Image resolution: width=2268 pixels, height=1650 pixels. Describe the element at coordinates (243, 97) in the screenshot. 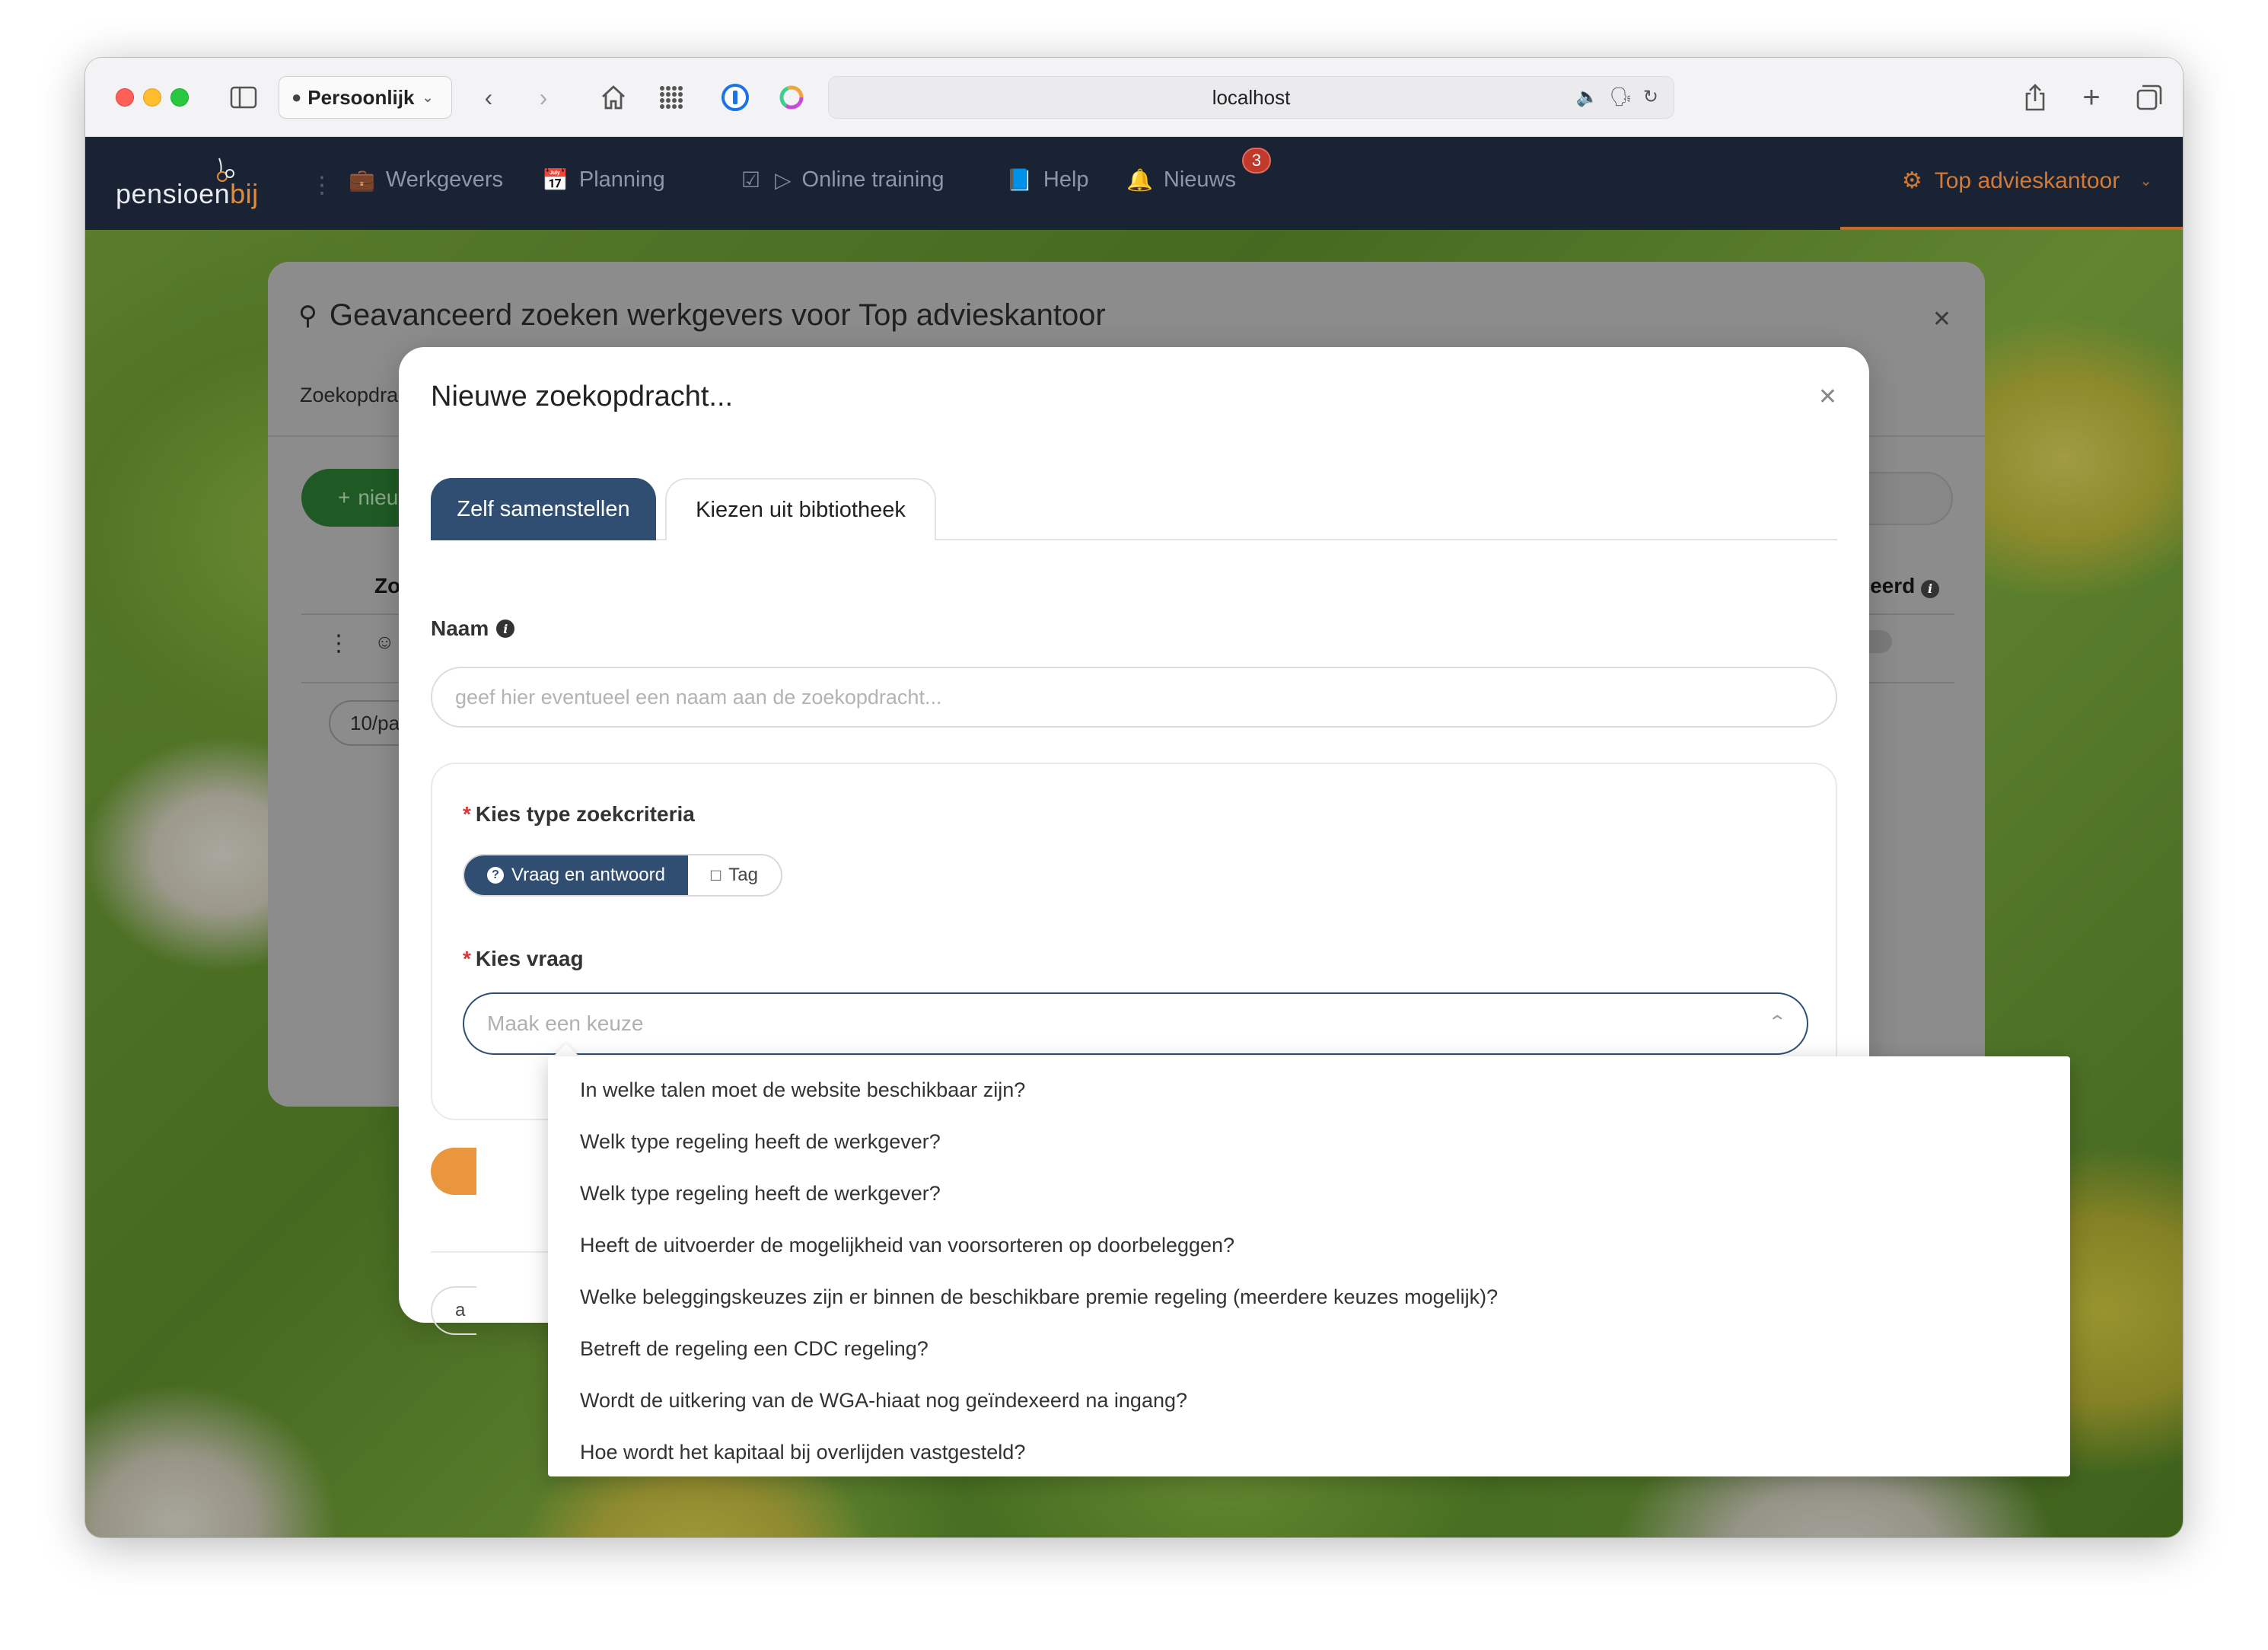

I see `sidebar-toggle-icon` at that location.